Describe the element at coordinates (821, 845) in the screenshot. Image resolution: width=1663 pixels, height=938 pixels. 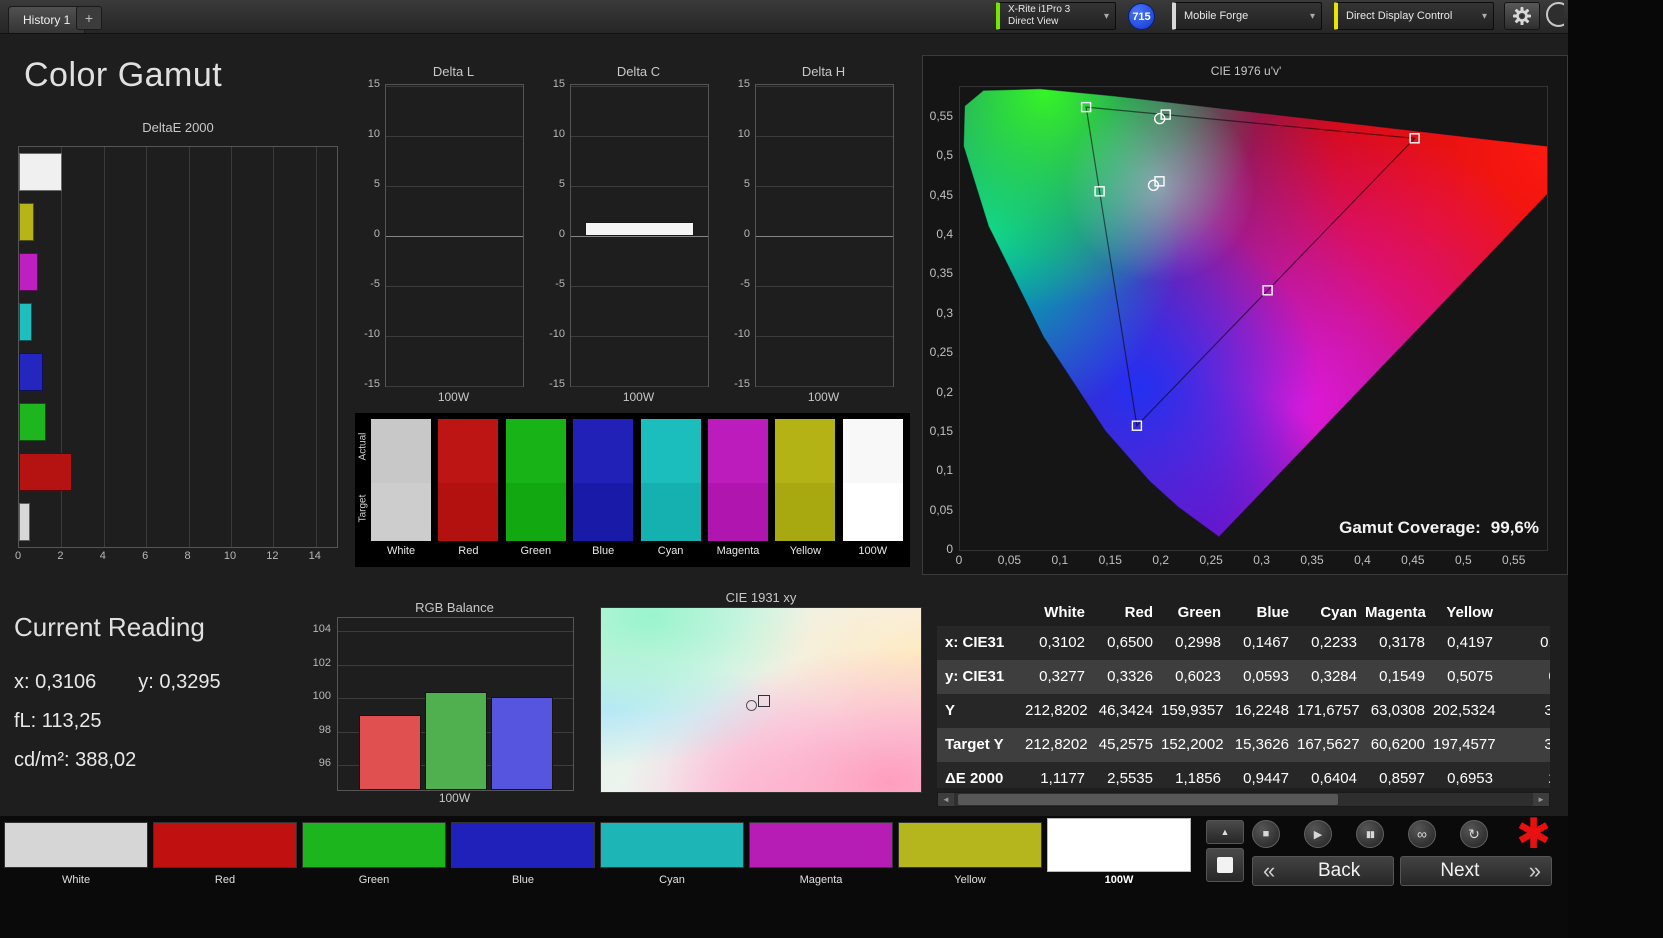
I see `pattern-swatch-magenta` at that location.